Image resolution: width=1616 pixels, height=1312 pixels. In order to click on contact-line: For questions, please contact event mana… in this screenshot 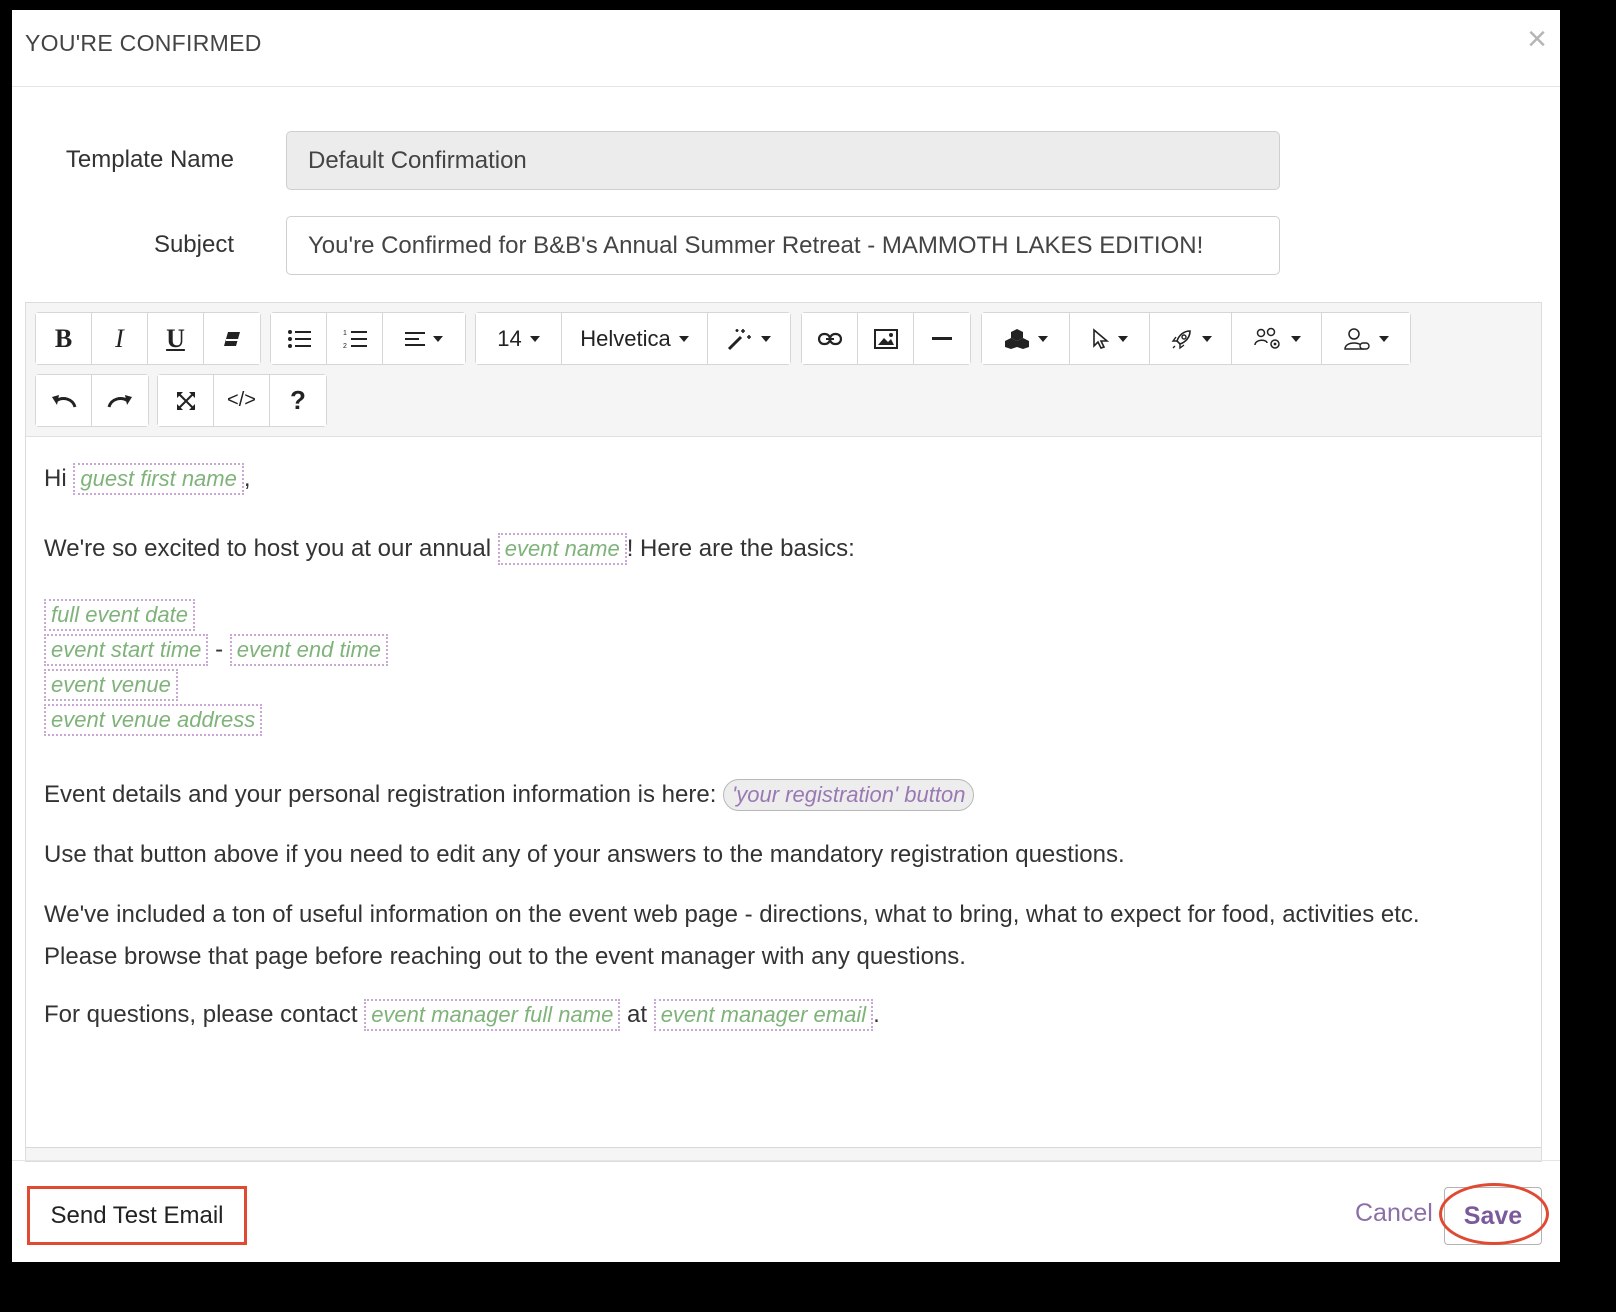, I will do `click(462, 1015)`.